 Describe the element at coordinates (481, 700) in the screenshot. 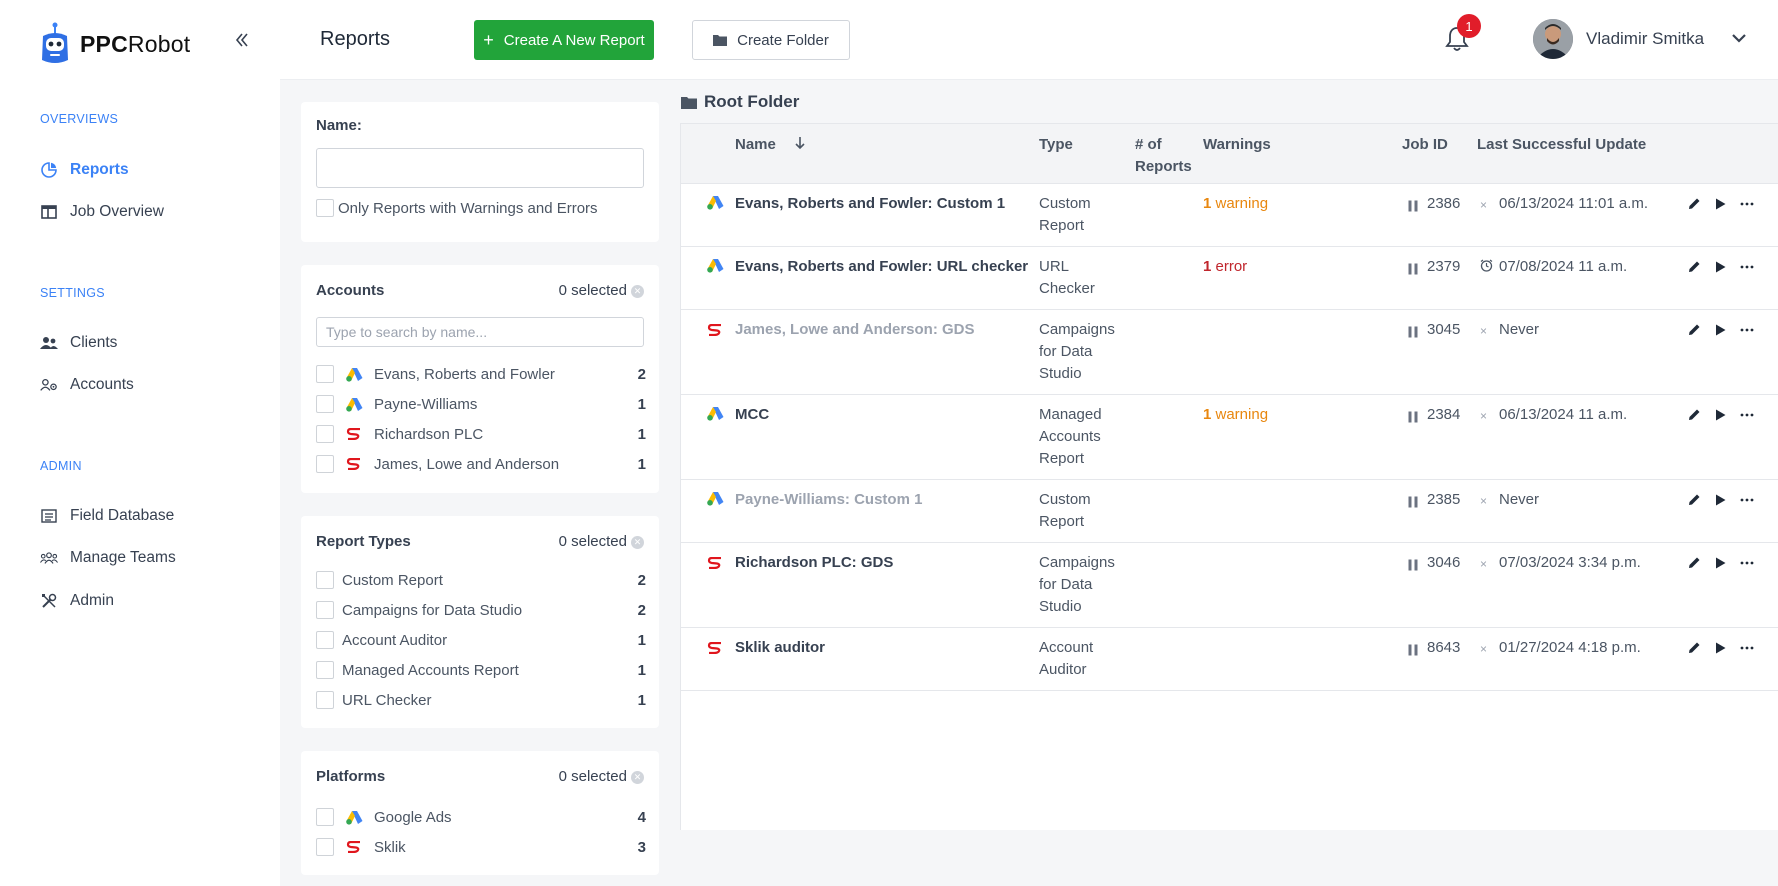

I see `report-type-option: URL Checker 1` at that location.